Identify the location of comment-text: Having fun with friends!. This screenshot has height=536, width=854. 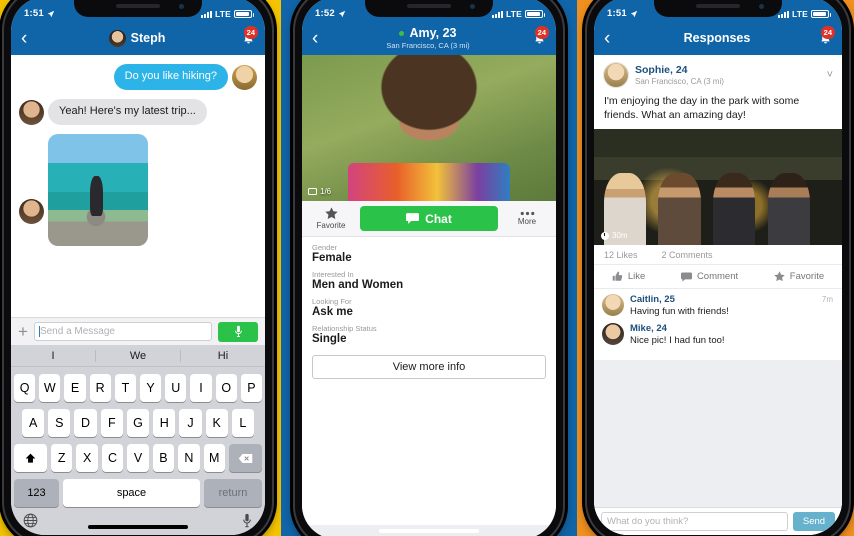
(679, 312).